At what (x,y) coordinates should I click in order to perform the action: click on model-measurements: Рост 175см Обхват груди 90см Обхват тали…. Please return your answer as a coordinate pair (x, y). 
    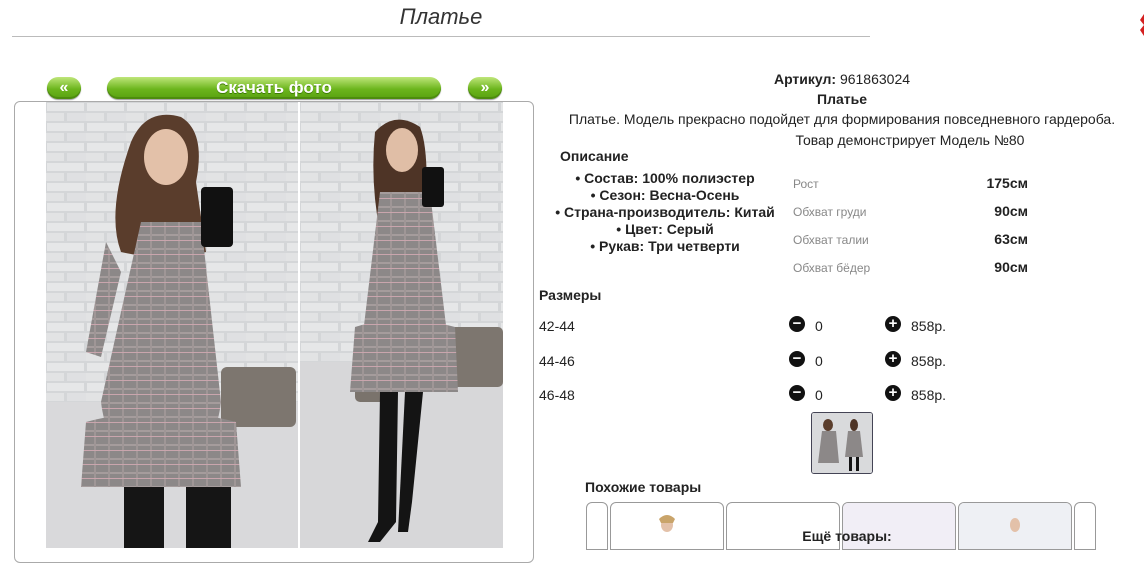
    Looking at the image, I should click on (917, 226).